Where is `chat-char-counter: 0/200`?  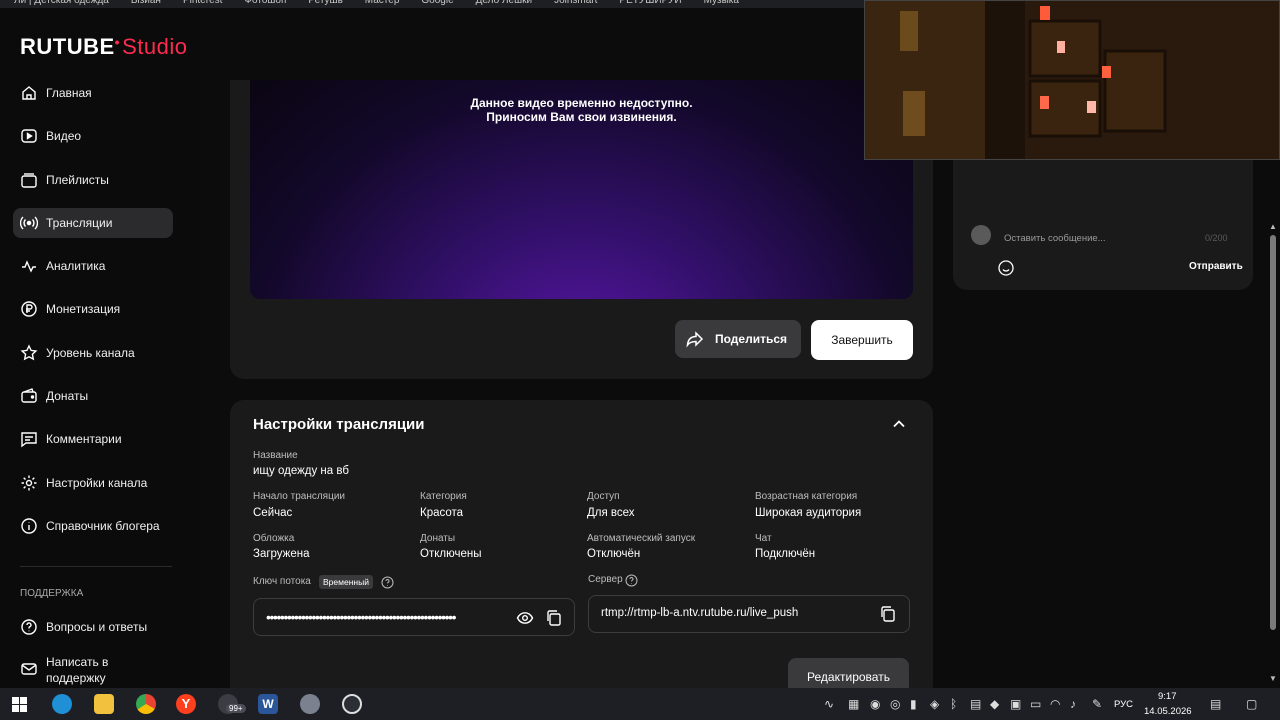 chat-char-counter: 0/200 is located at coordinates (1216, 238).